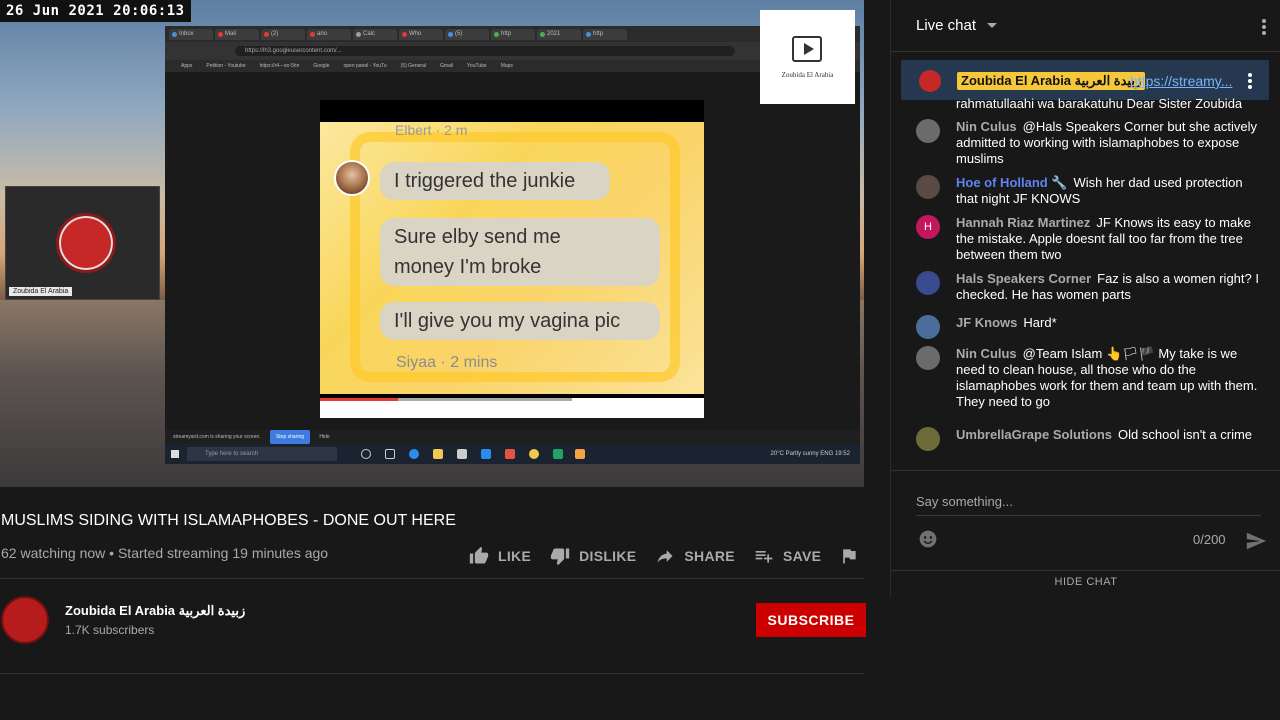 This screenshot has height=720, width=1280. I want to click on camera-overlay: Zoubida El Arabia, so click(82, 243).